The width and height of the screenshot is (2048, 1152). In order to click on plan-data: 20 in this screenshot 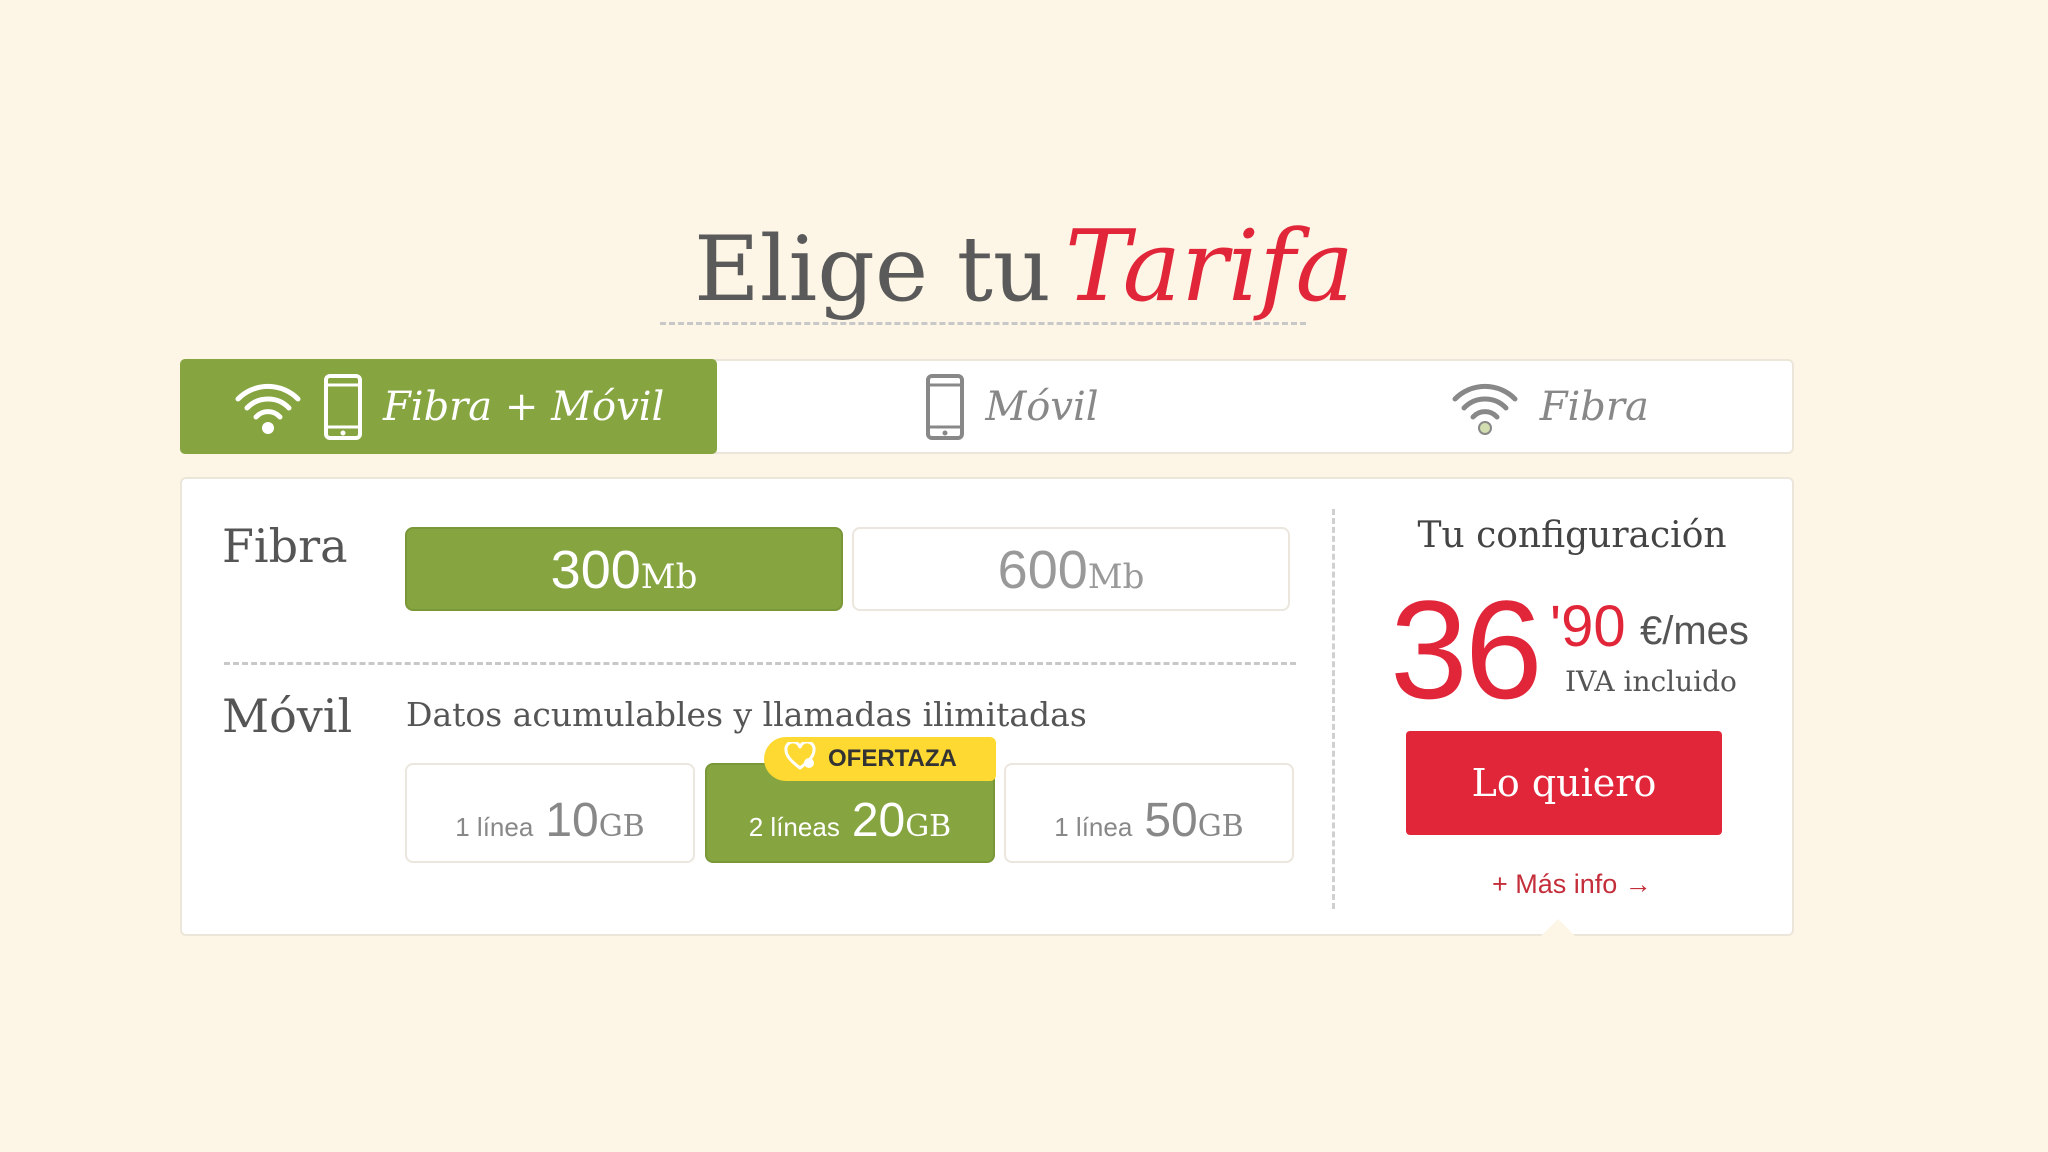, I will do `click(878, 820)`.